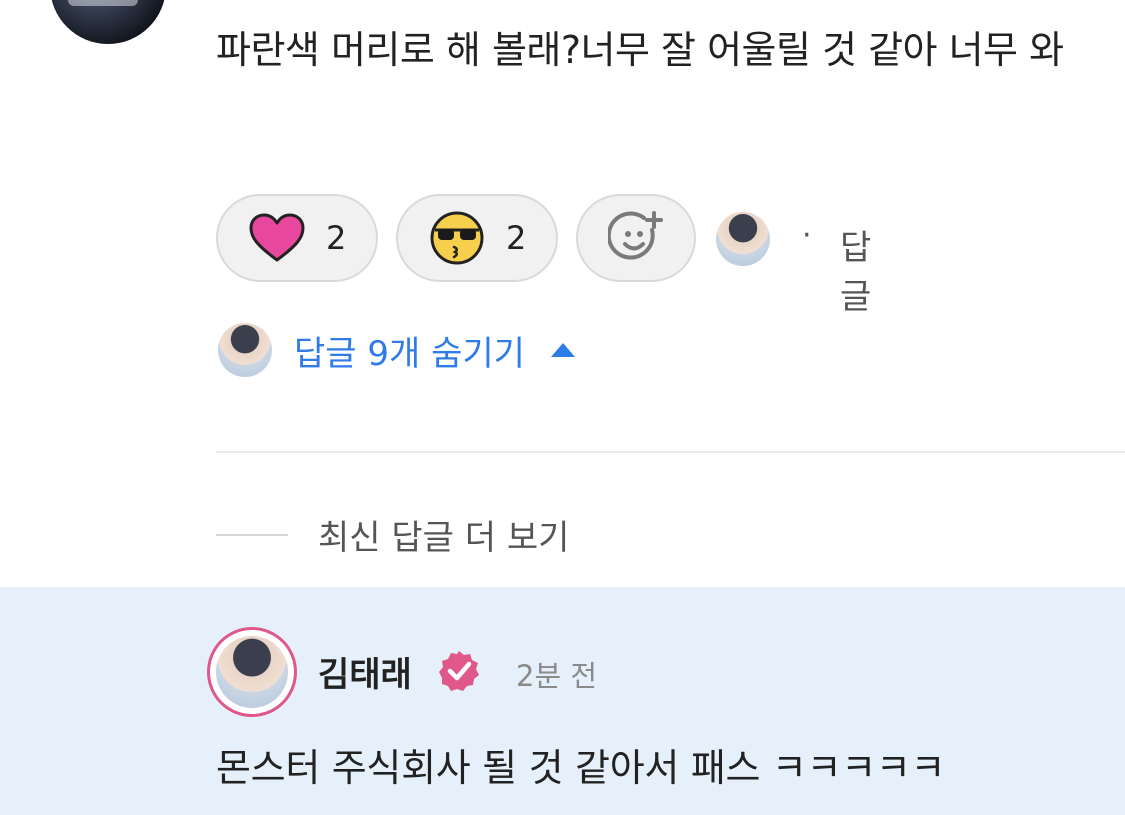 The image size is (1125, 815). What do you see at coordinates (252, 534) in the screenshot?
I see `more-replies-line` at bounding box center [252, 534].